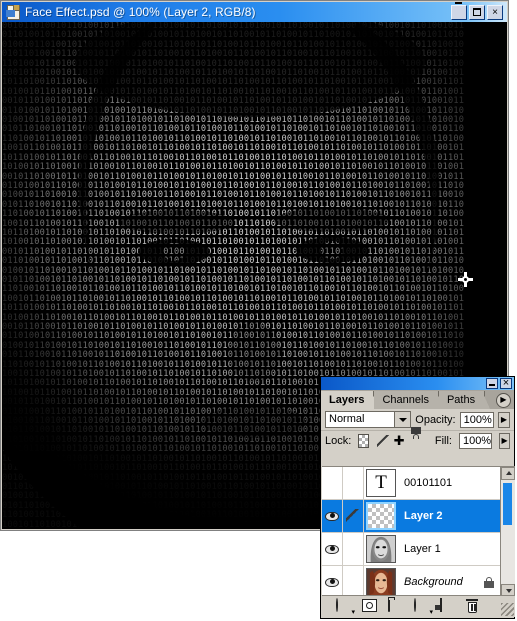 The image size is (517, 621). I want to click on layer-thumbnail-text: T, so click(381, 483).